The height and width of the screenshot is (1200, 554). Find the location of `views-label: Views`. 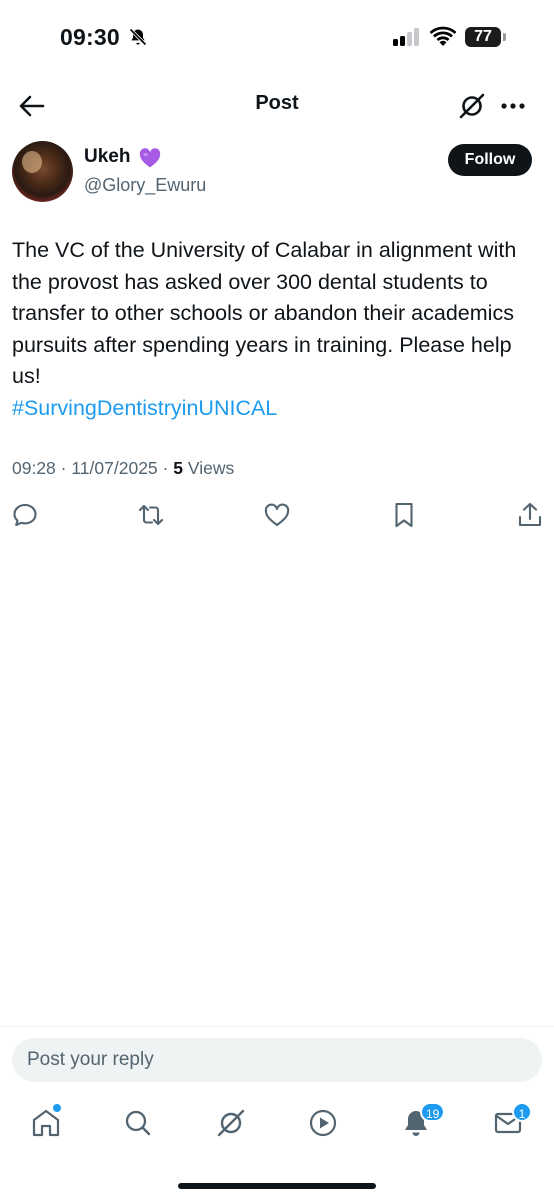

views-label: Views is located at coordinates (211, 468).